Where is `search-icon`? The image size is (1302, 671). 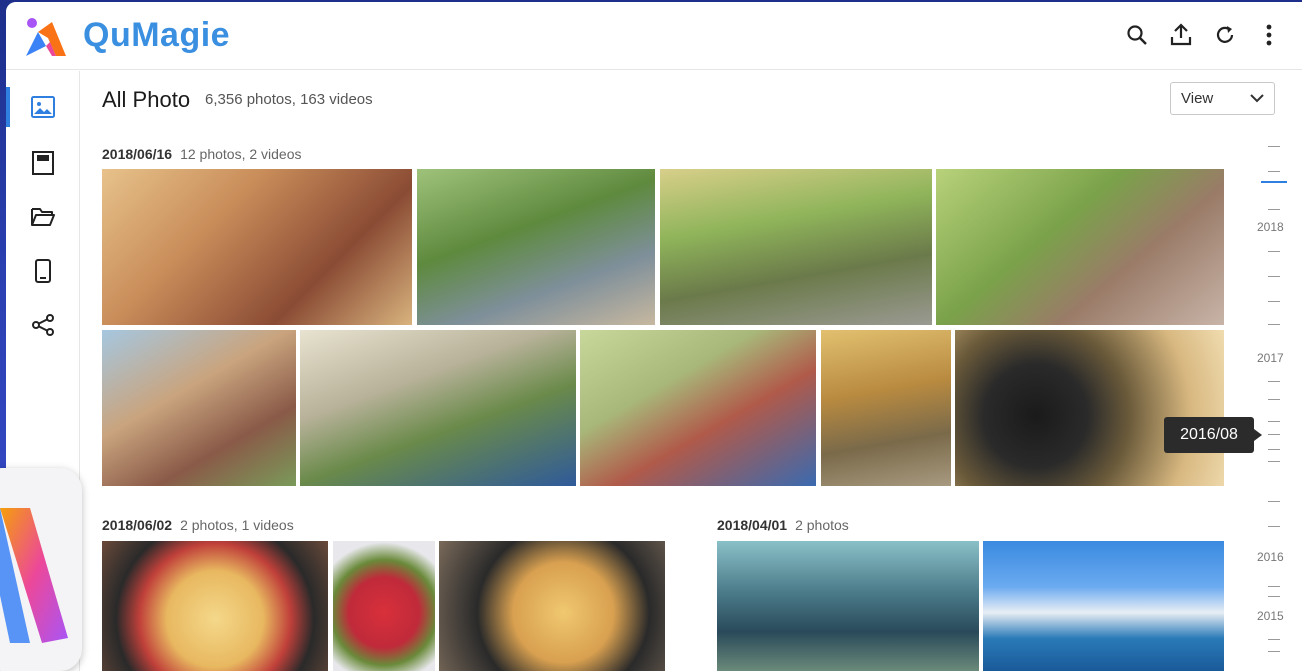
search-icon is located at coordinates (1137, 35).